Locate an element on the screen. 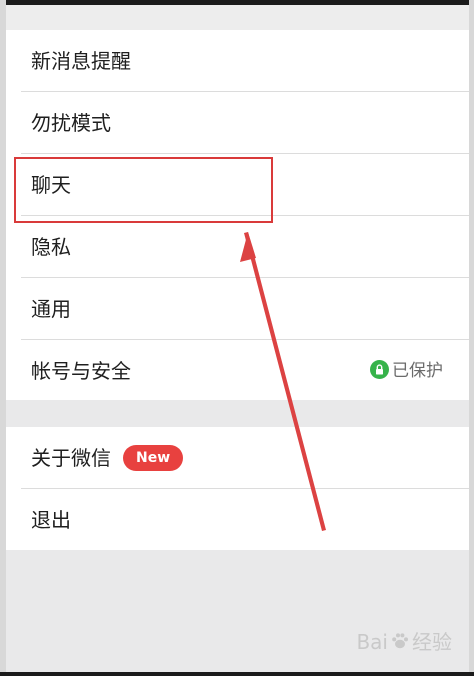 The height and width of the screenshot is (676, 474). annotation-arrow is located at coordinates (283, 381).